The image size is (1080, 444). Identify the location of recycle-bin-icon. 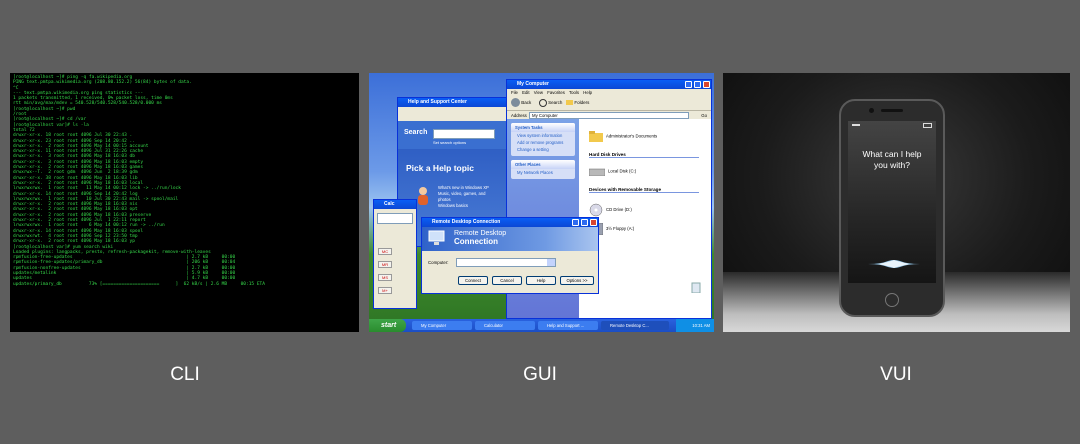
(696, 288).